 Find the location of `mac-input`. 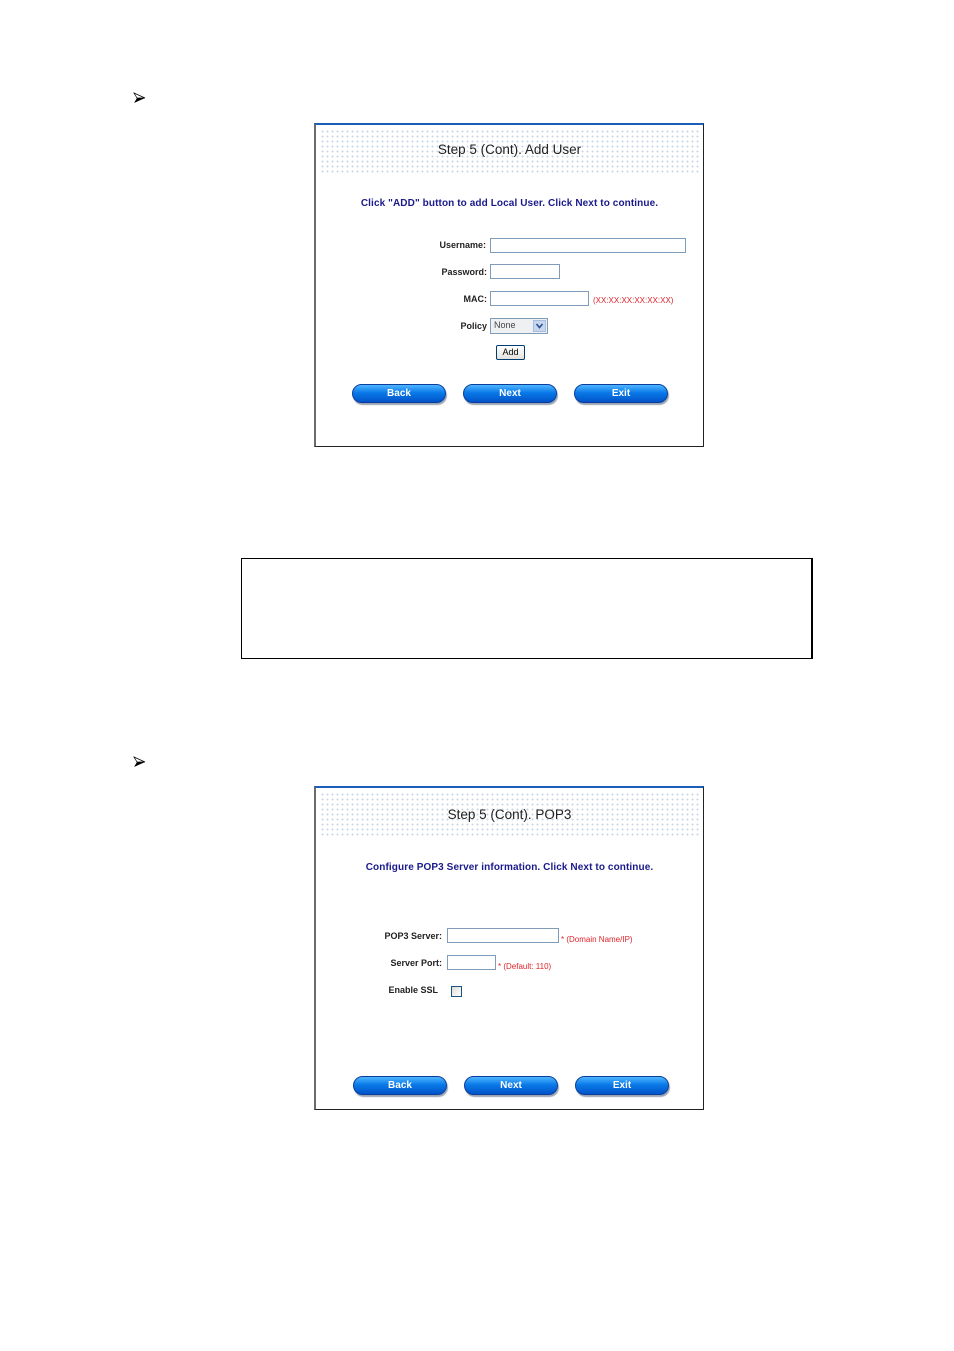

mac-input is located at coordinates (539, 298).